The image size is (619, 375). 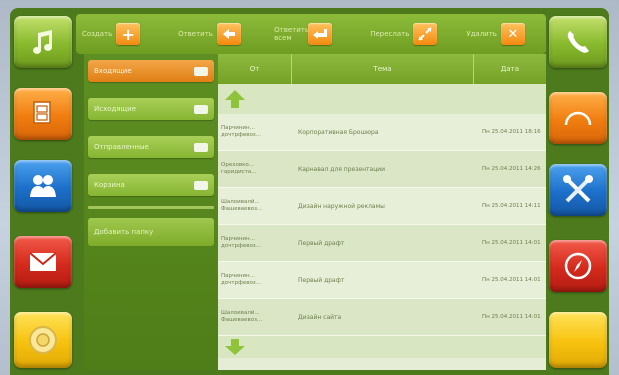 What do you see at coordinates (342, 169) in the screenshot?
I see `cell-subject: Карнавал для презентации` at bounding box center [342, 169].